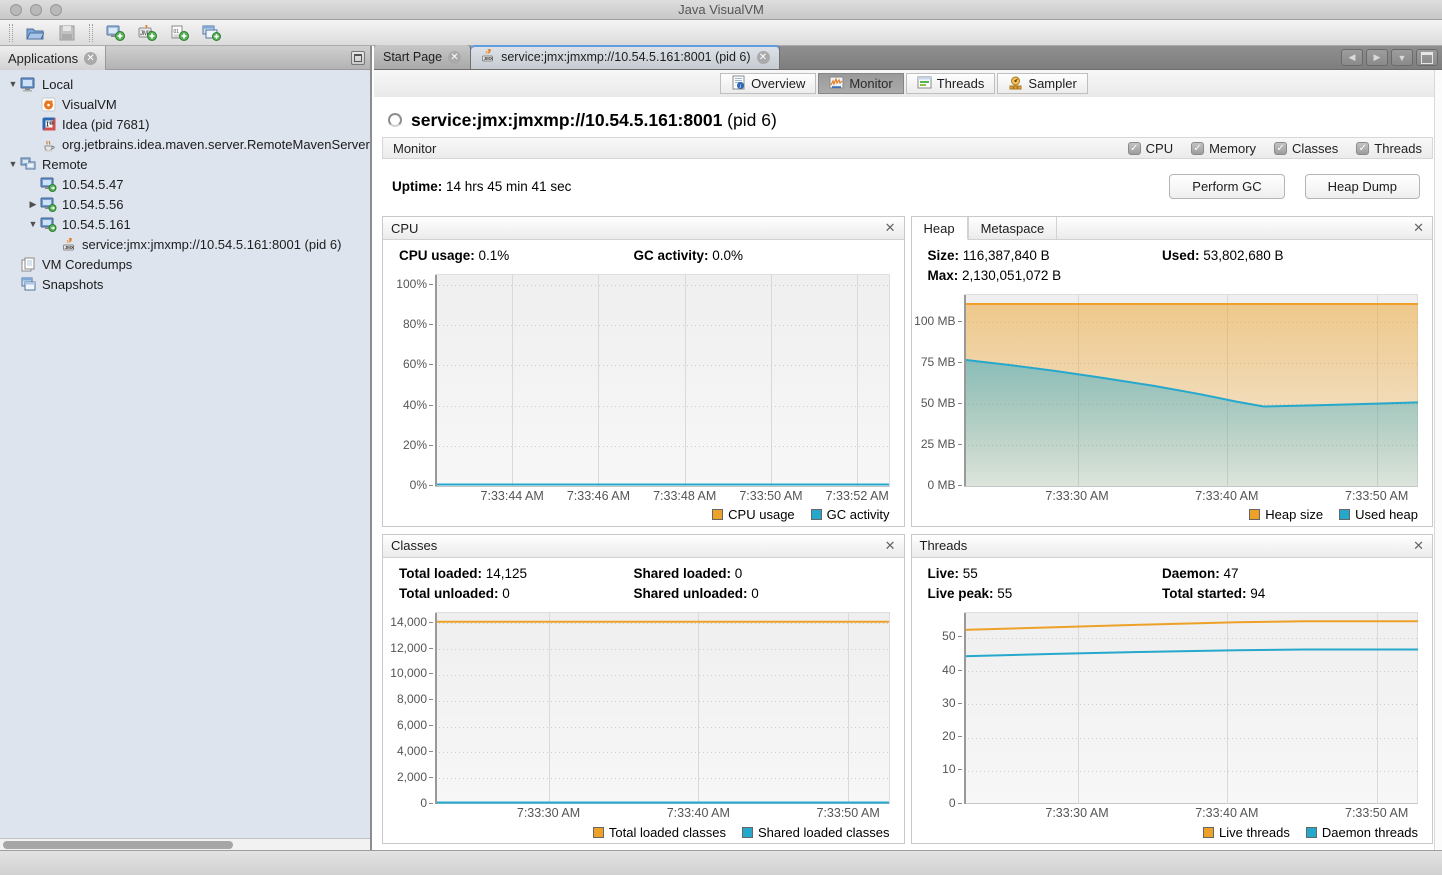 Image resolution: width=1442 pixels, height=875 pixels. I want to click on session-status-spinner-icon, so click(395, 120).